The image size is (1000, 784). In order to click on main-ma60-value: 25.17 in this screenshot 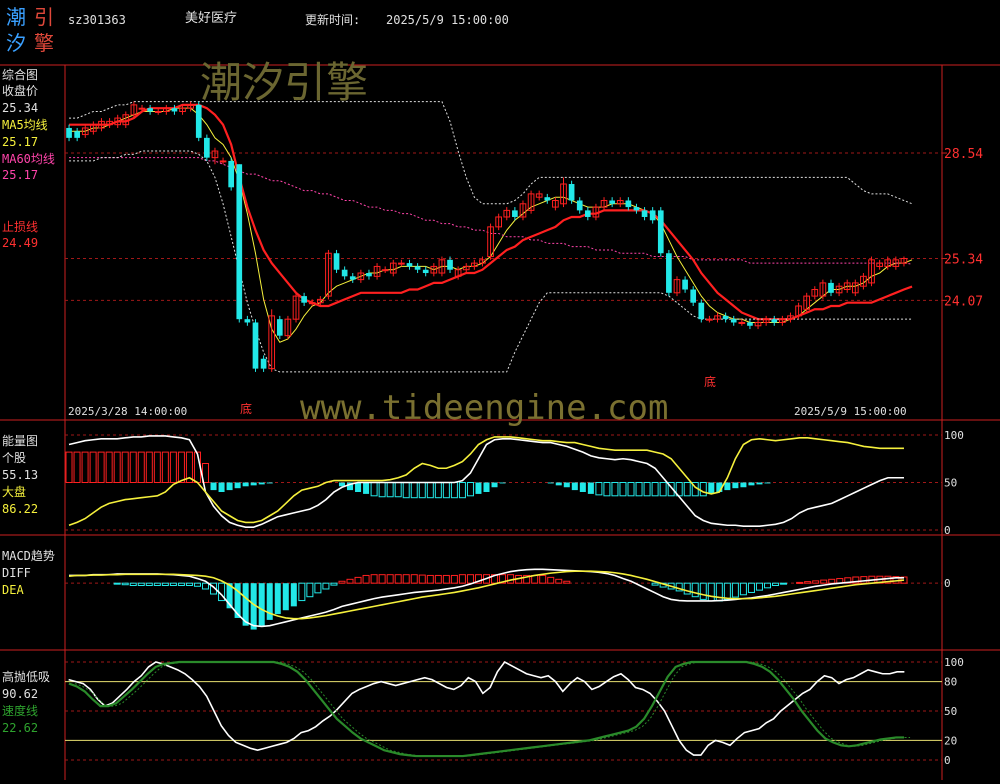, I will do `click(20, 175)`.